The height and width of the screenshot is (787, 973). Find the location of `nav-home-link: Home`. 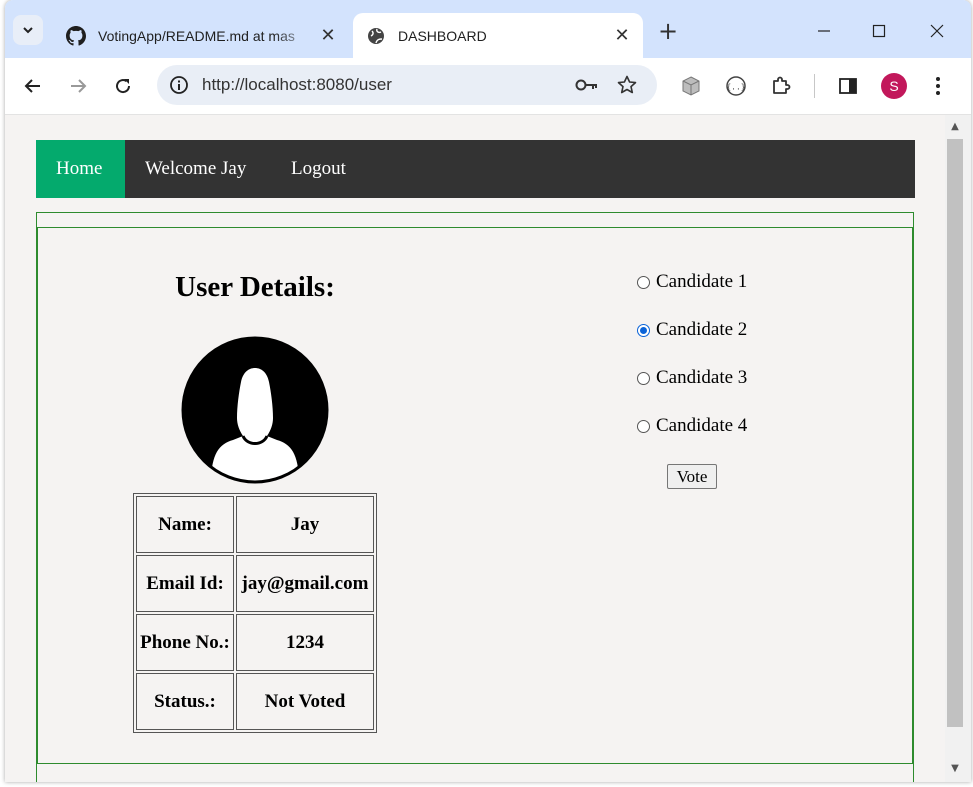

nav-home-link: Home is located at coordinates (80, 169).